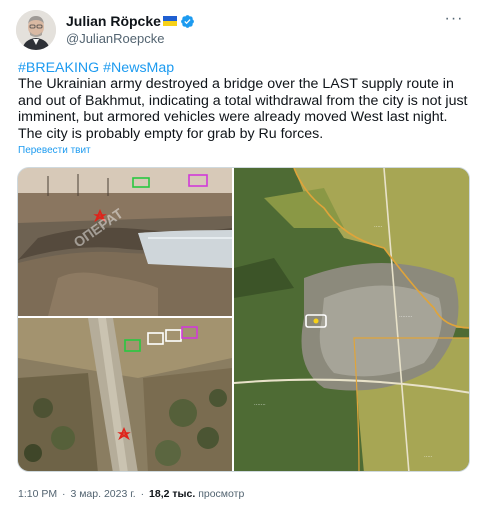 The height and width of the screenshot is (519, 482). I want to click on author-names: Julian Röpcke @JulianRoepcke, so click(130, 29).